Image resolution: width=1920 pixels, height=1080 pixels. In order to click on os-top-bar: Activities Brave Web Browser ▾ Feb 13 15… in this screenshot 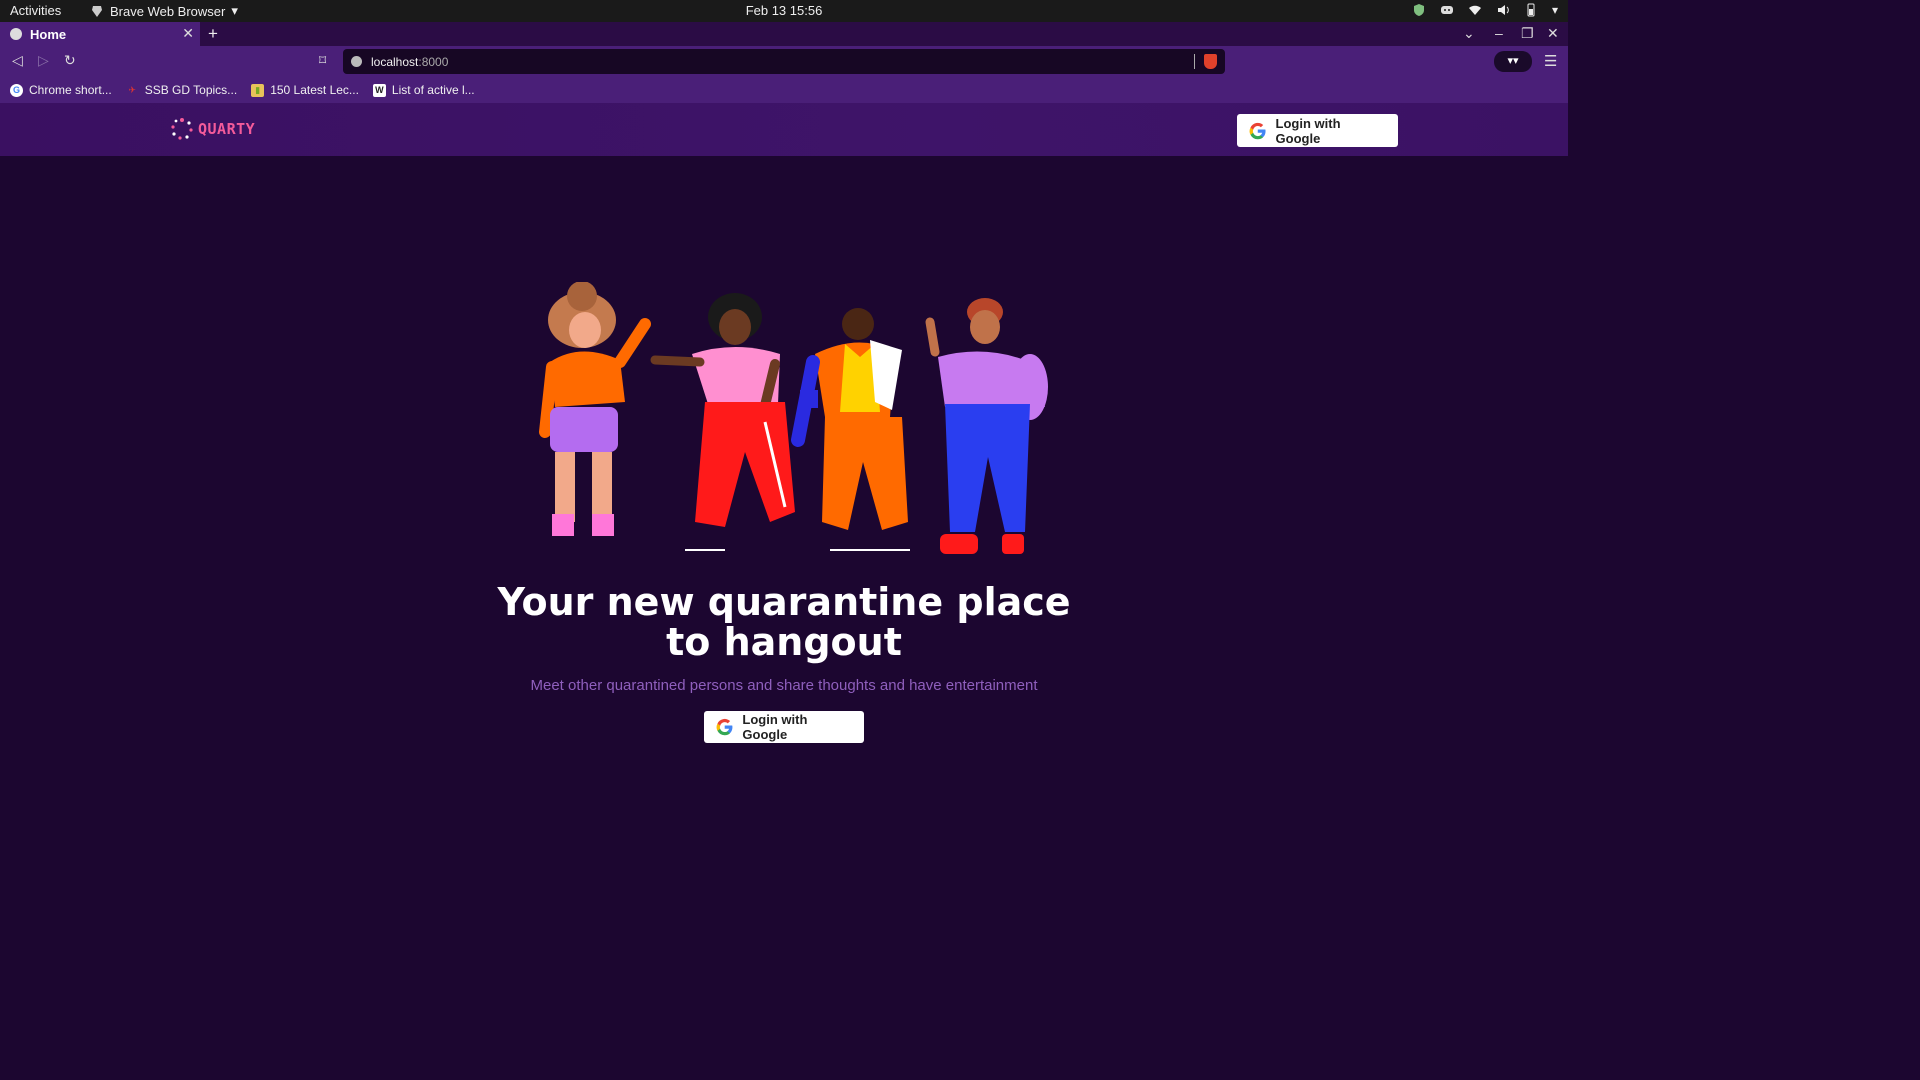, I will do `click(784, 11)`.